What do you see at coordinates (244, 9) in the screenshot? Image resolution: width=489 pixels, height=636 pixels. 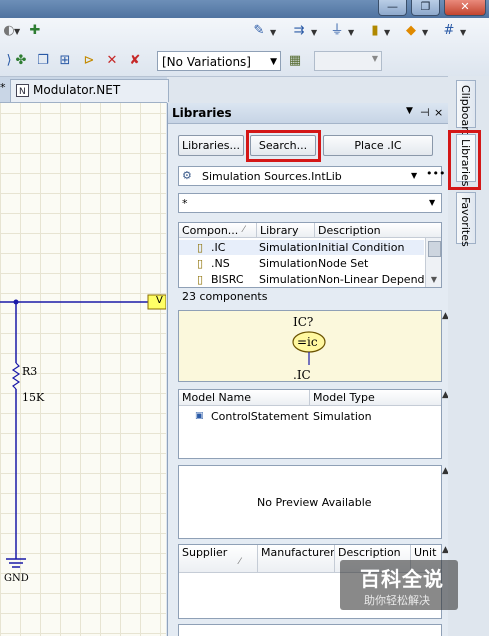 I see `title-bar: — ❐ ✕` at bounding box center [244, 9].